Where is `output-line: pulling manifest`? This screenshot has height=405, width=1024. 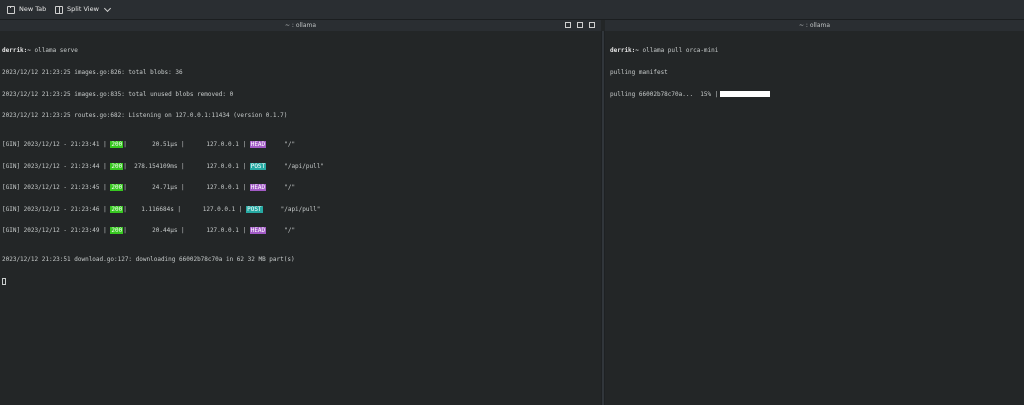 output-line: pulling manifest is located at coordinates (639, 72).